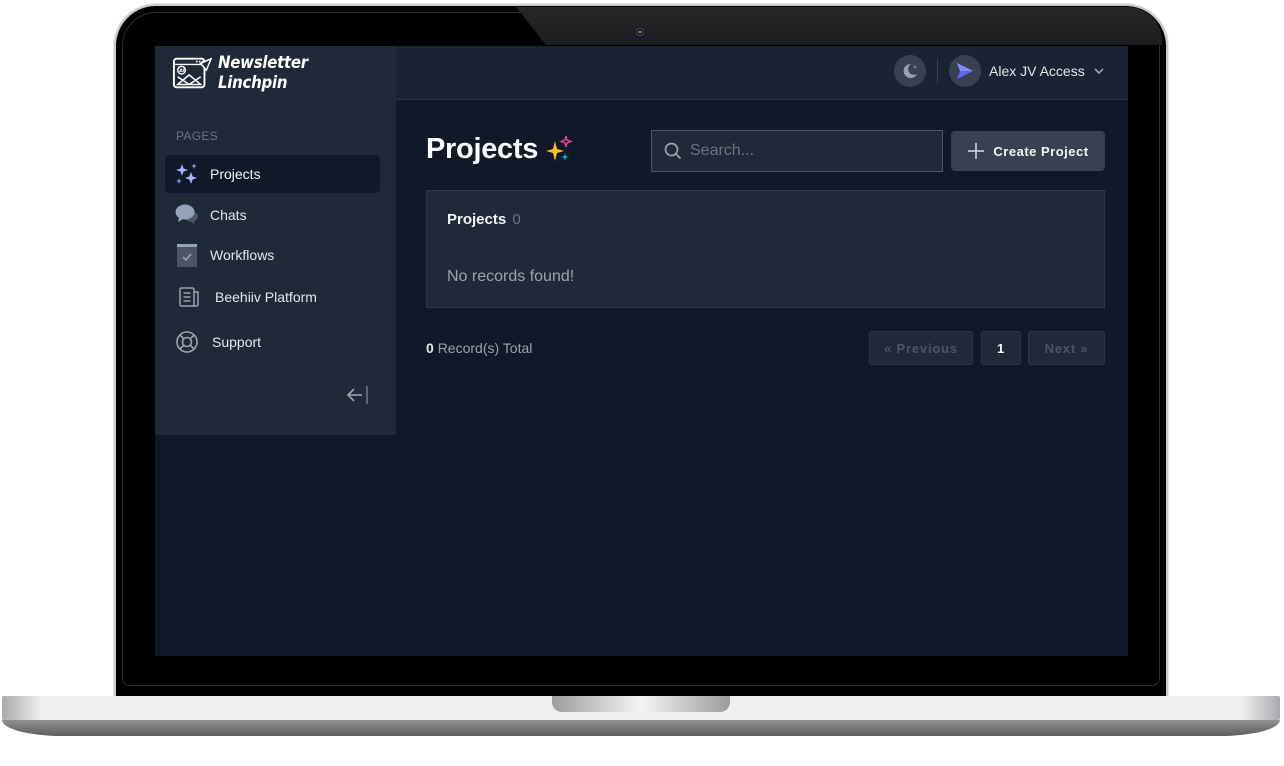 This screenshot has height=766, width=1284. I want to click on chevron-down-icon, so click(1099, 71).